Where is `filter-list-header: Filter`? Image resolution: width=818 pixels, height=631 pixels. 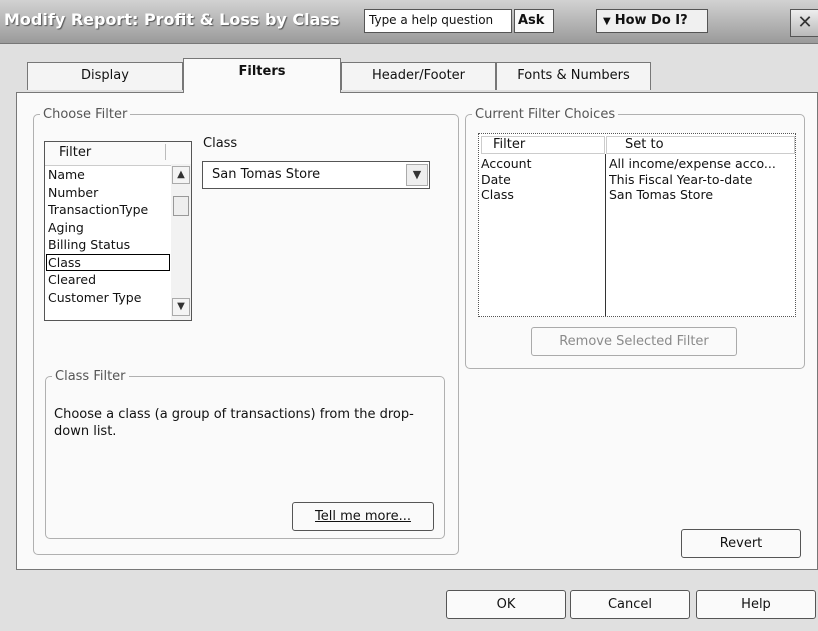 filter-list-header: Filter is located at coordinates (118, 154).